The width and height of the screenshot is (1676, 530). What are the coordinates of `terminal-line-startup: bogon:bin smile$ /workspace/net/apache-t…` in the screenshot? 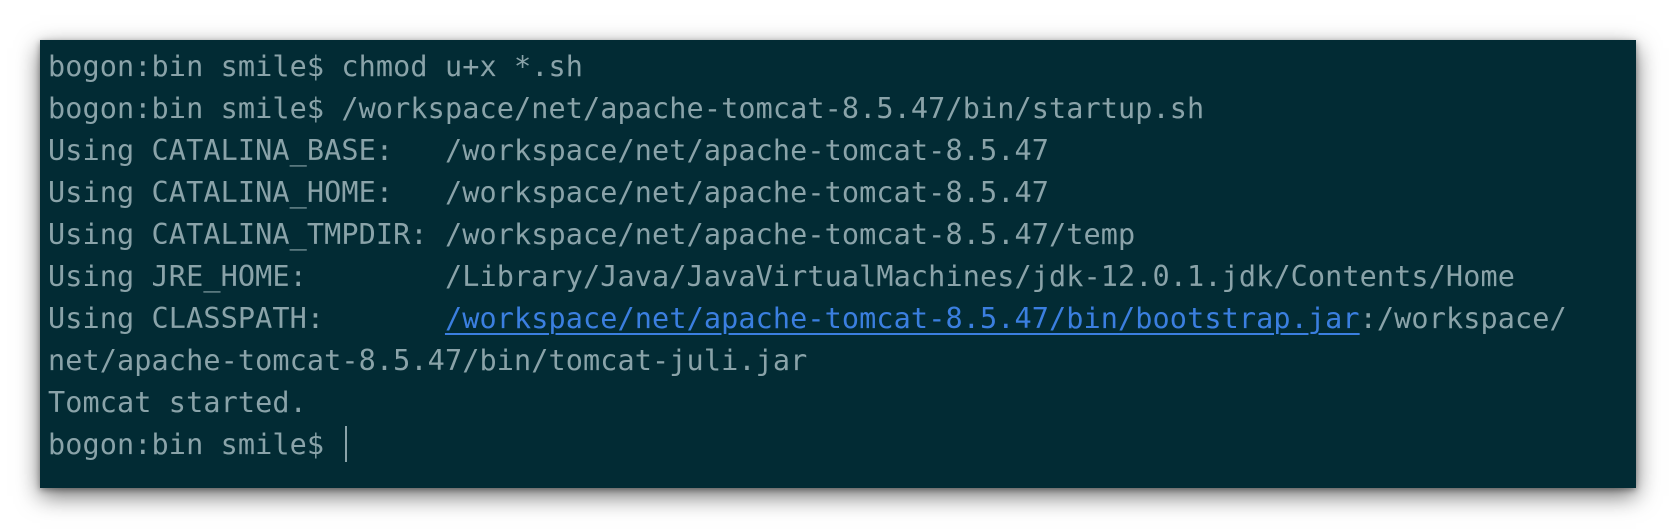 It's located at (626, 108).